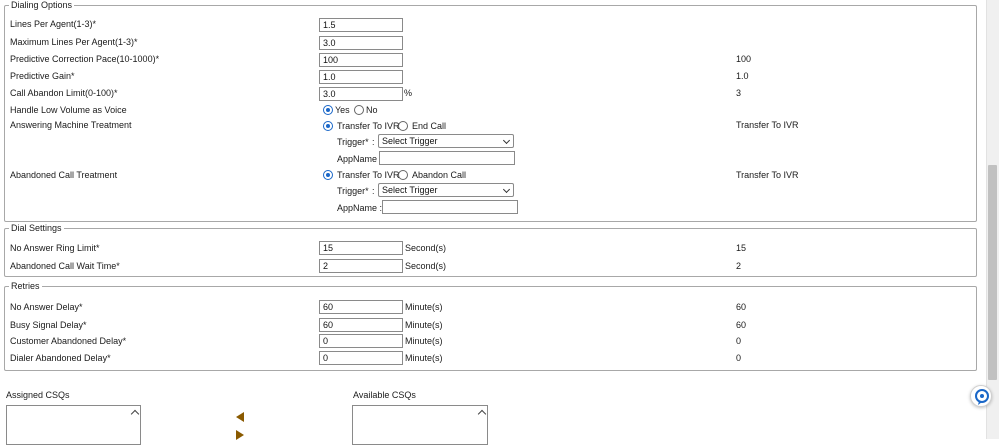 Image resolution: width=999 pixels, height=445 pixels. What do you see at coordinates (361, 307) in the screenshot?
I see `no-answer-delay-input` at bounding box center [361, 307].